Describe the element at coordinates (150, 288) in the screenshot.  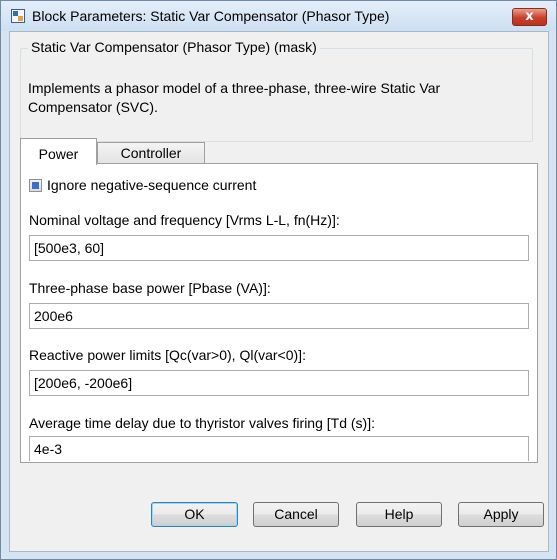
I see `base-power-label: Three-phase base power [Pbase (VA)]:` at that location.